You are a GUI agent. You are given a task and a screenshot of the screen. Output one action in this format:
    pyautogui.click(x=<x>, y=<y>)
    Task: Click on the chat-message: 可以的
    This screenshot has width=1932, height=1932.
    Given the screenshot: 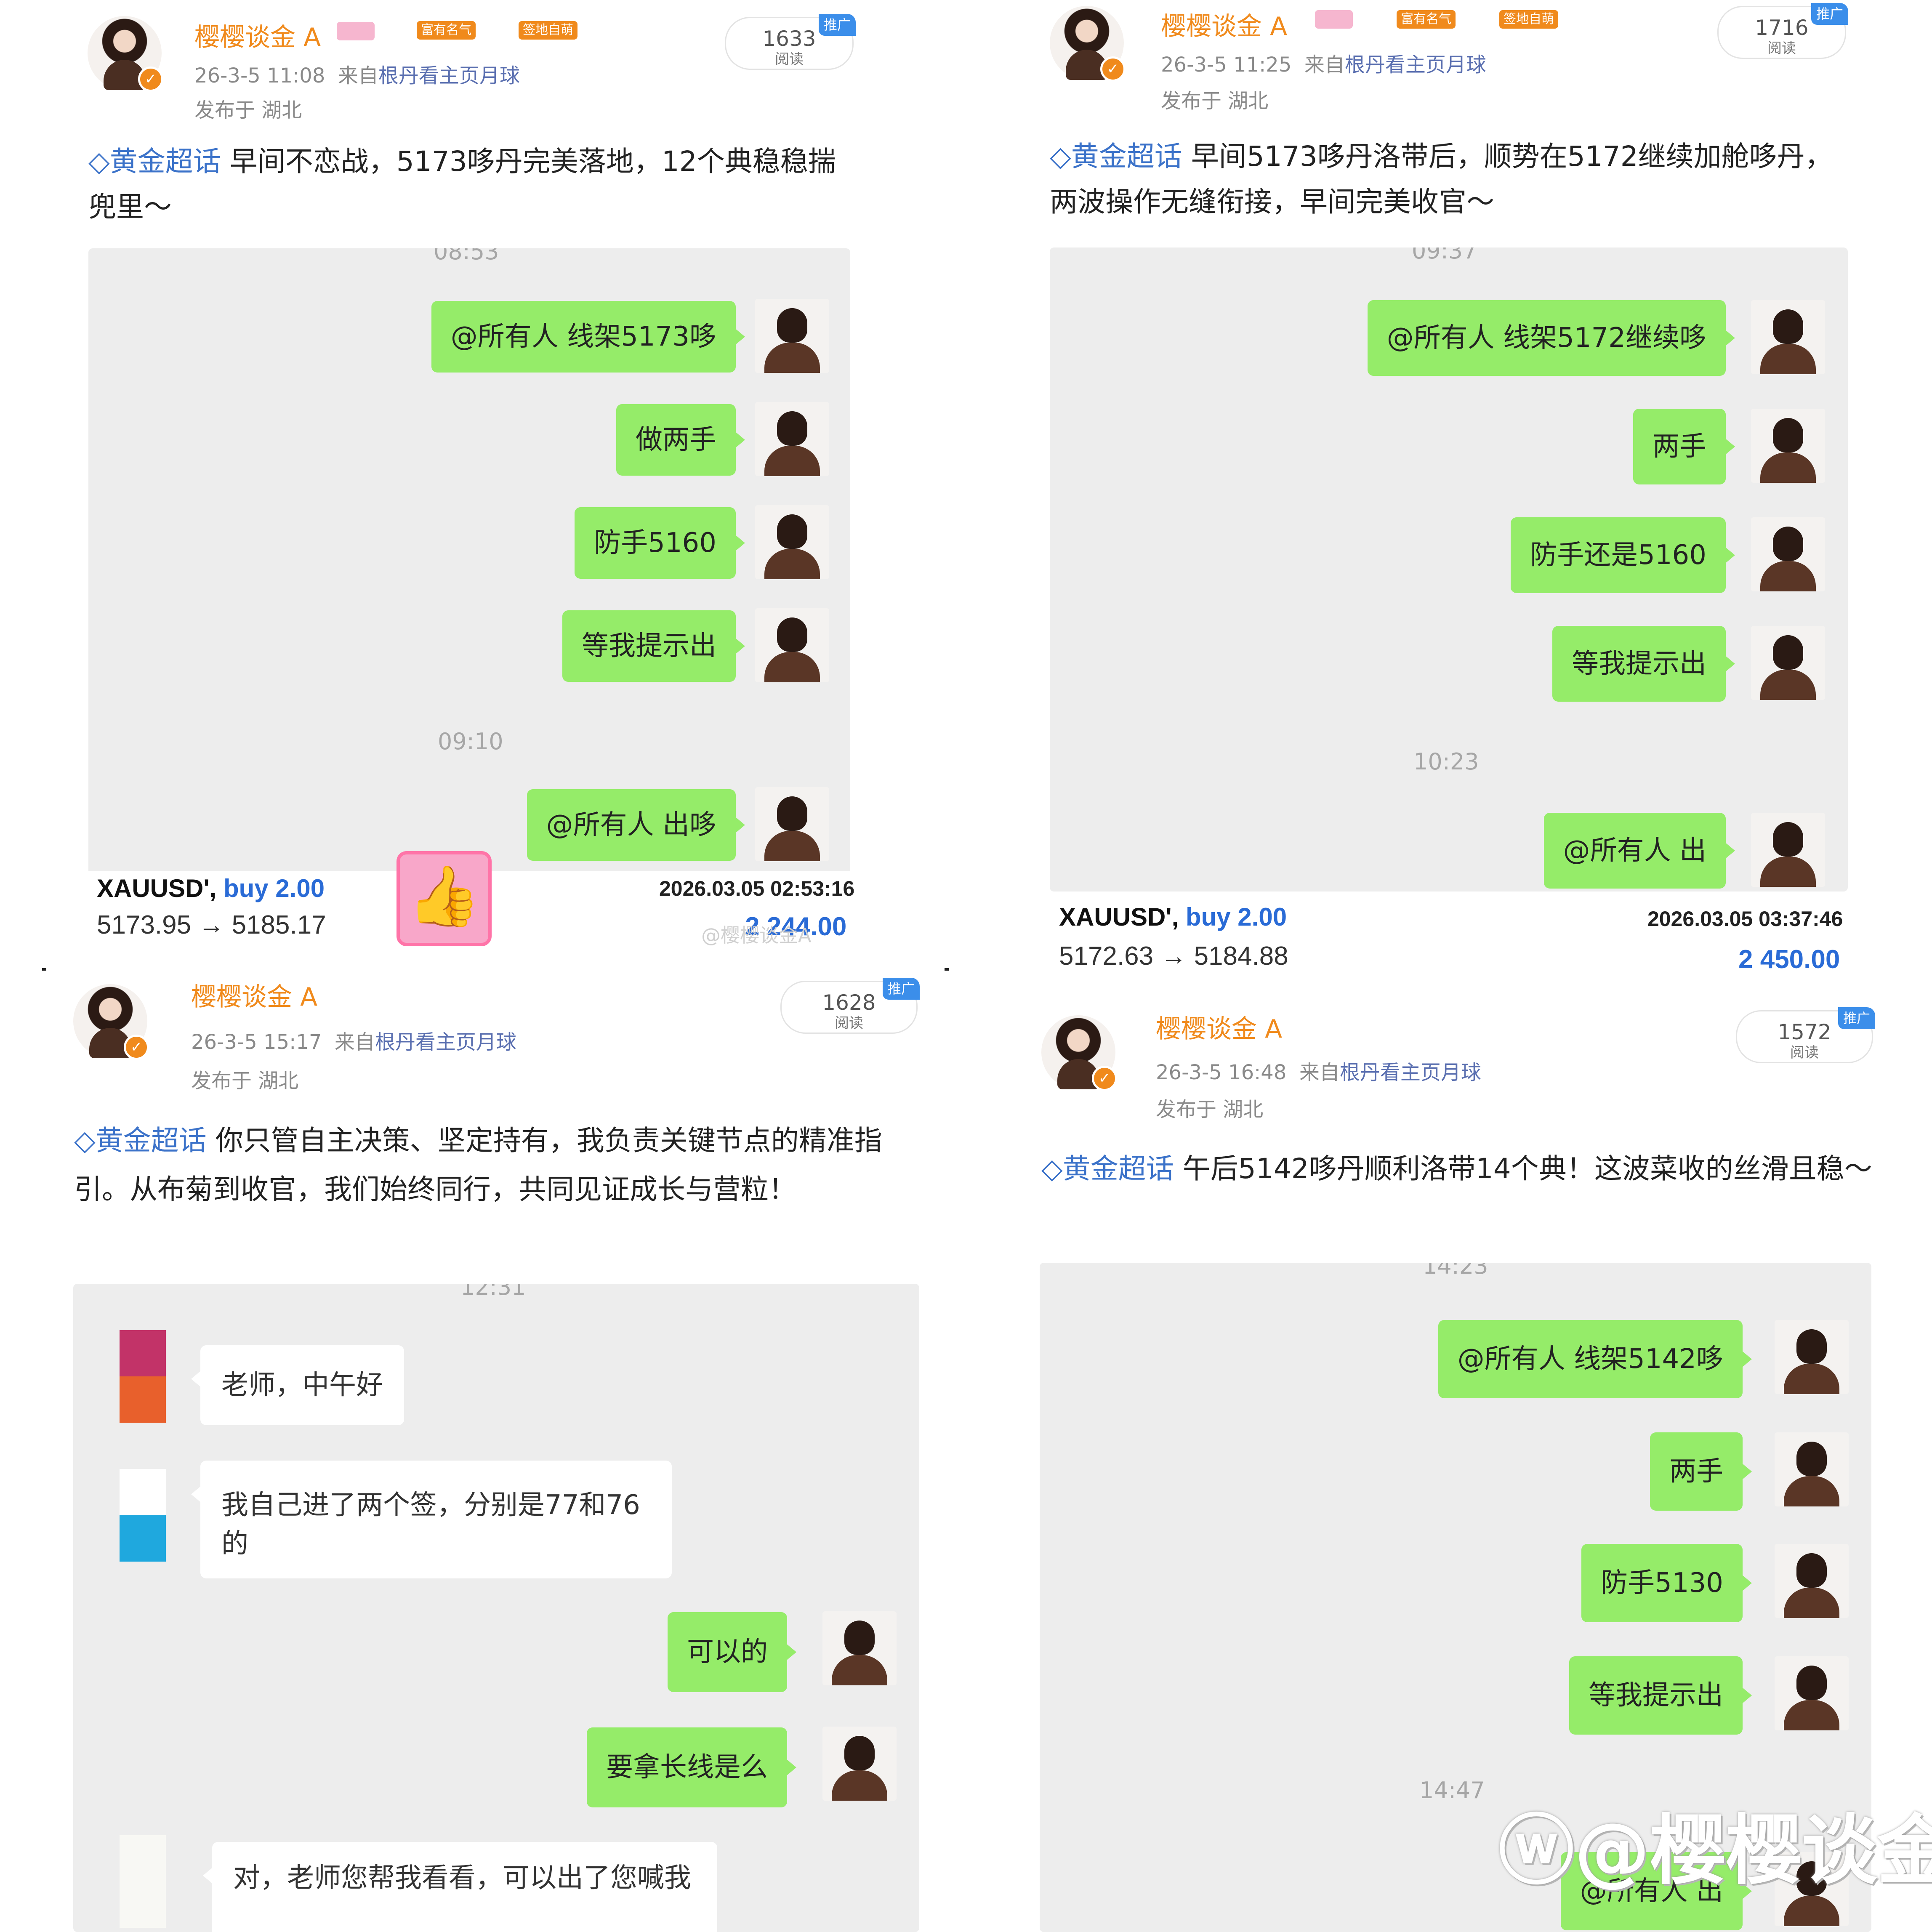 What is the action you would take?
    pyautogui.click(x=732, y=1652)
    